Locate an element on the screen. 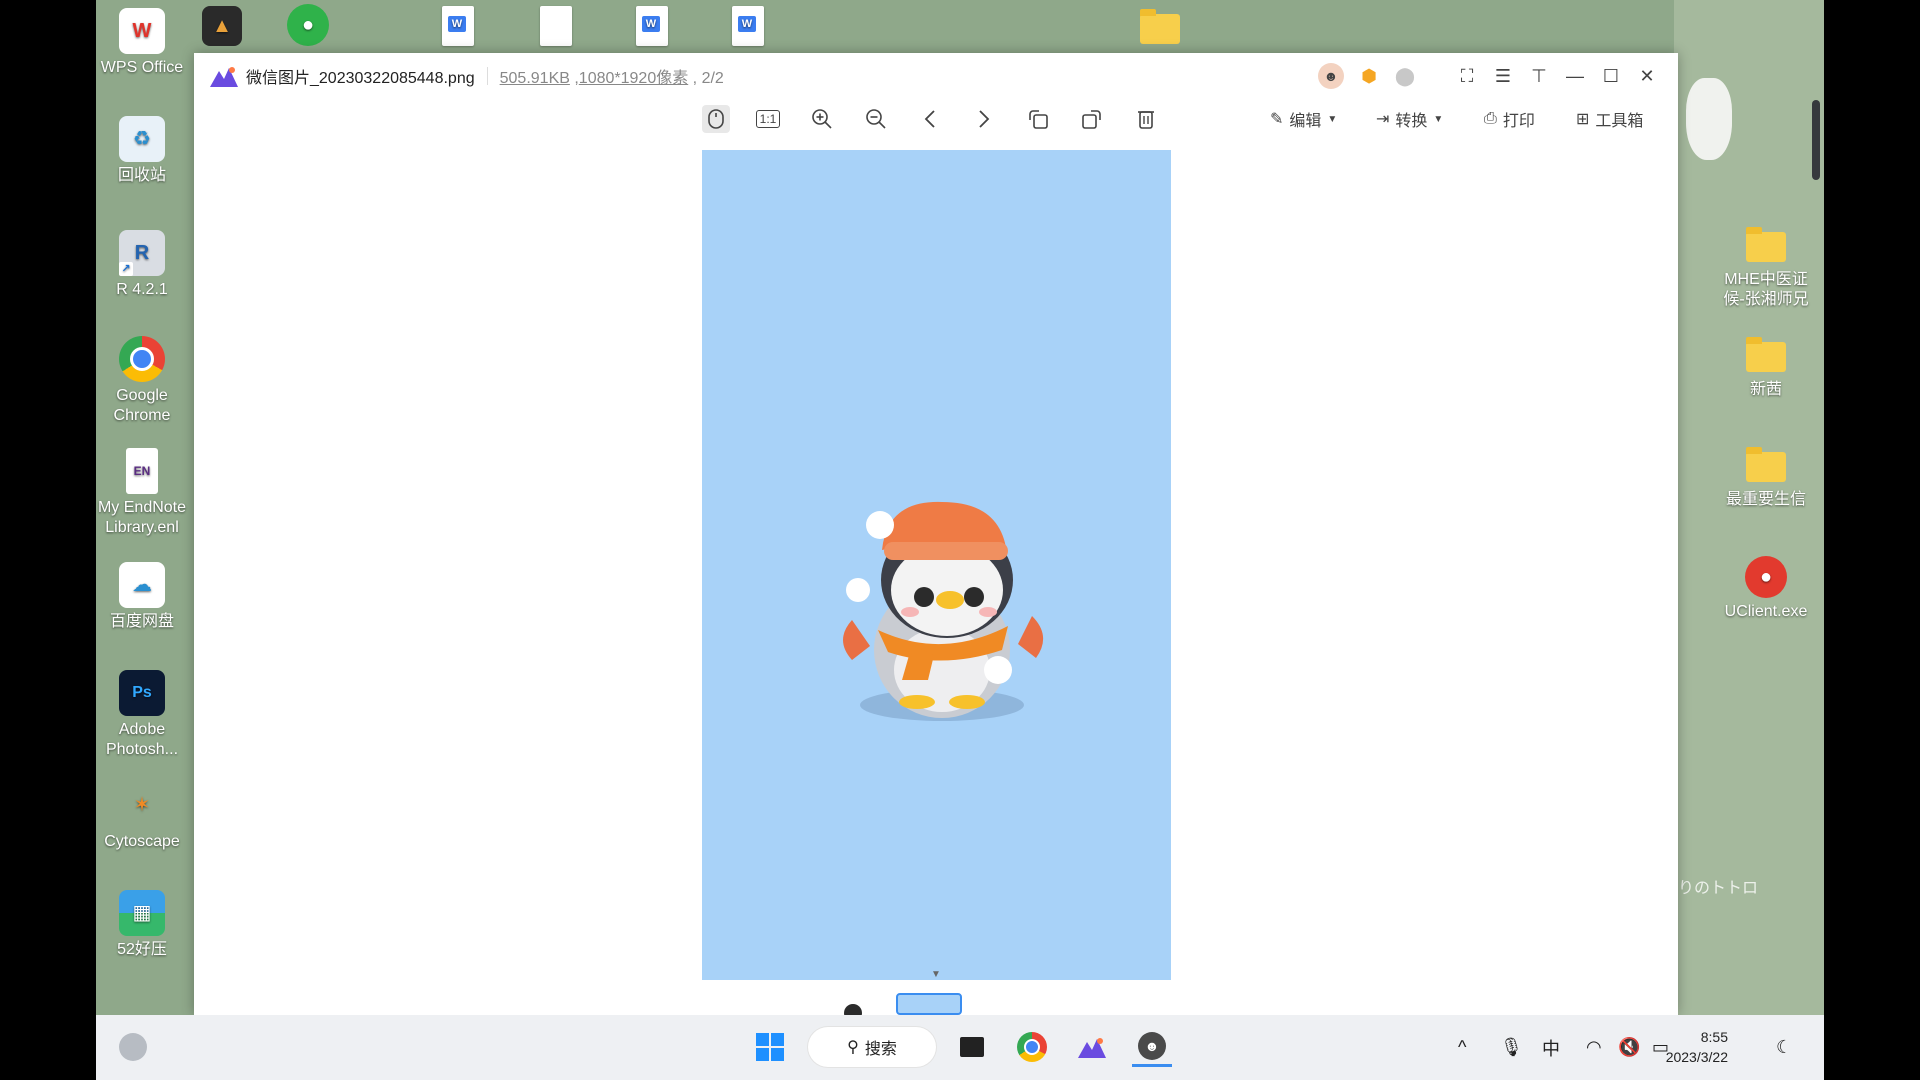 The height and width of the screenshot is (1080, 1920). file-dimensions: 1080*1920像素 is located at coordinates (633, 78).